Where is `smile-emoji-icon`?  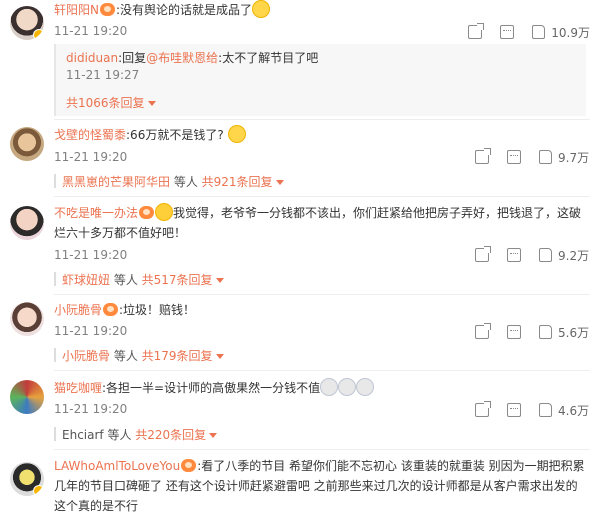 smile-emoji-icon is located at coordinates (236, 134).